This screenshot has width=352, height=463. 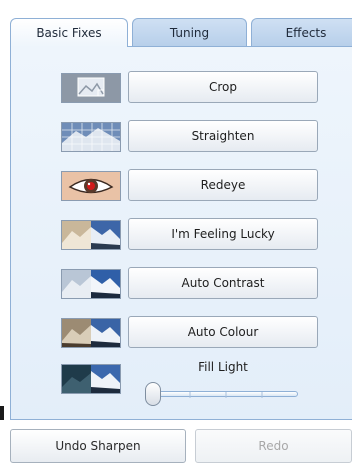 I want to click on button-label: Redo, so click(x=273, y=446).